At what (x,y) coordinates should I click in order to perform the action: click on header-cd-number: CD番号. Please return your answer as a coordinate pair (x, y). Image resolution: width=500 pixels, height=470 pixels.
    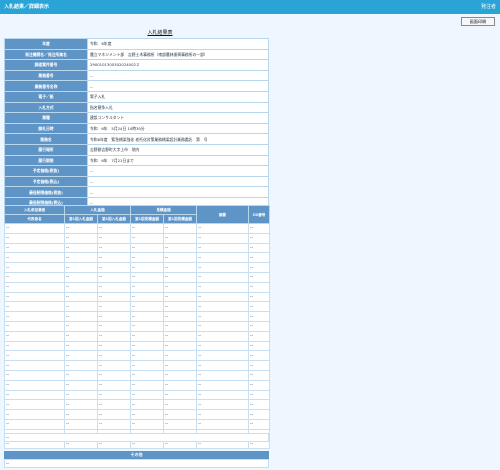
    Looking at the image, I should click on (259, 214).